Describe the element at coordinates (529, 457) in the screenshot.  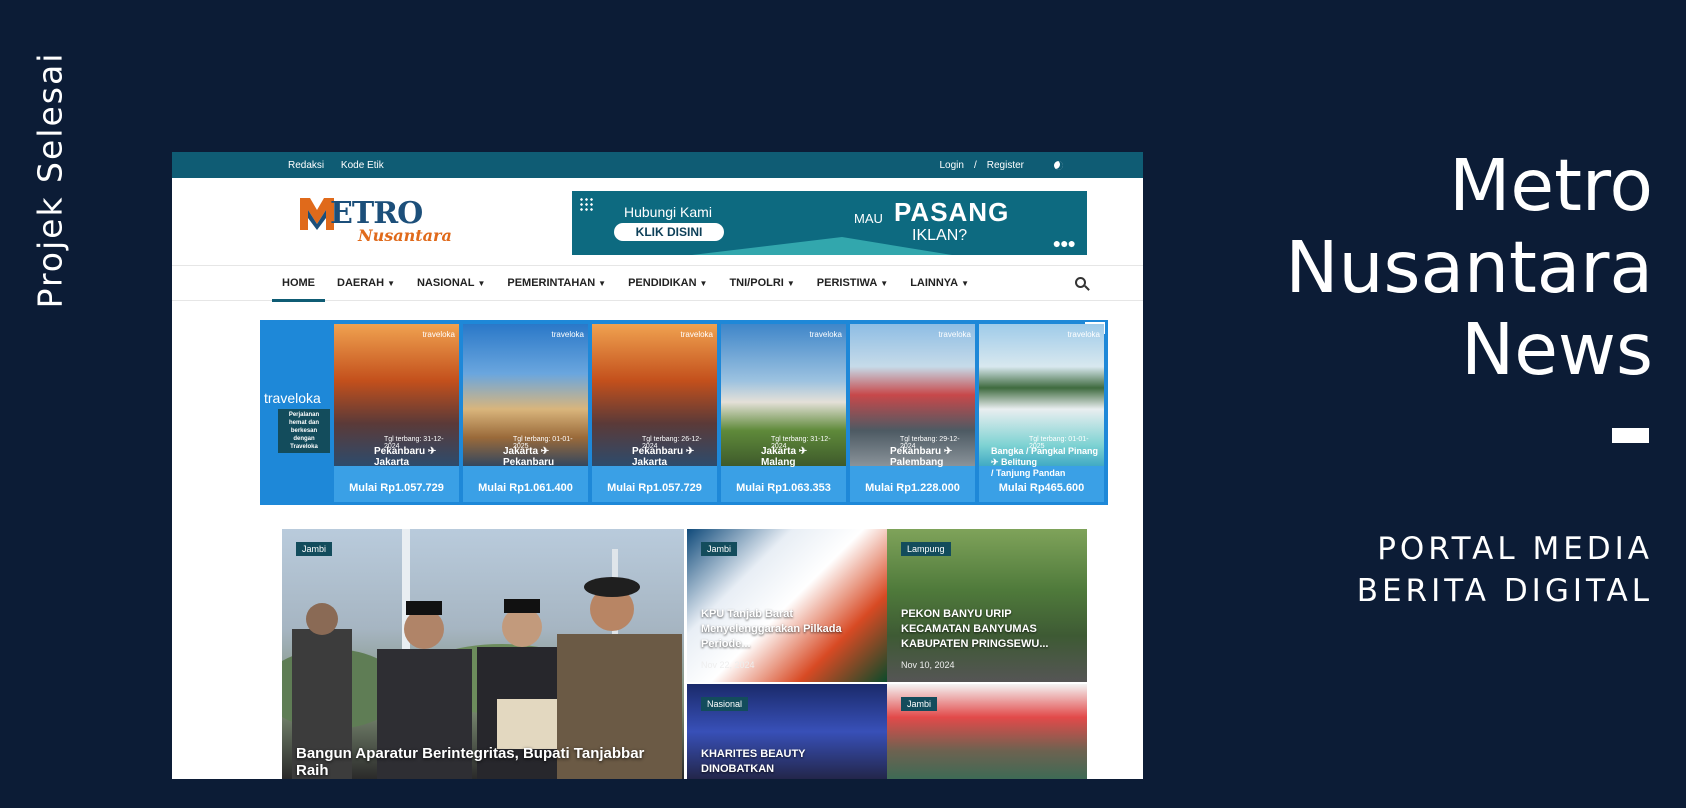
I see `ad-card-route: Jakarta ✈ Pekanbaru` at that location.